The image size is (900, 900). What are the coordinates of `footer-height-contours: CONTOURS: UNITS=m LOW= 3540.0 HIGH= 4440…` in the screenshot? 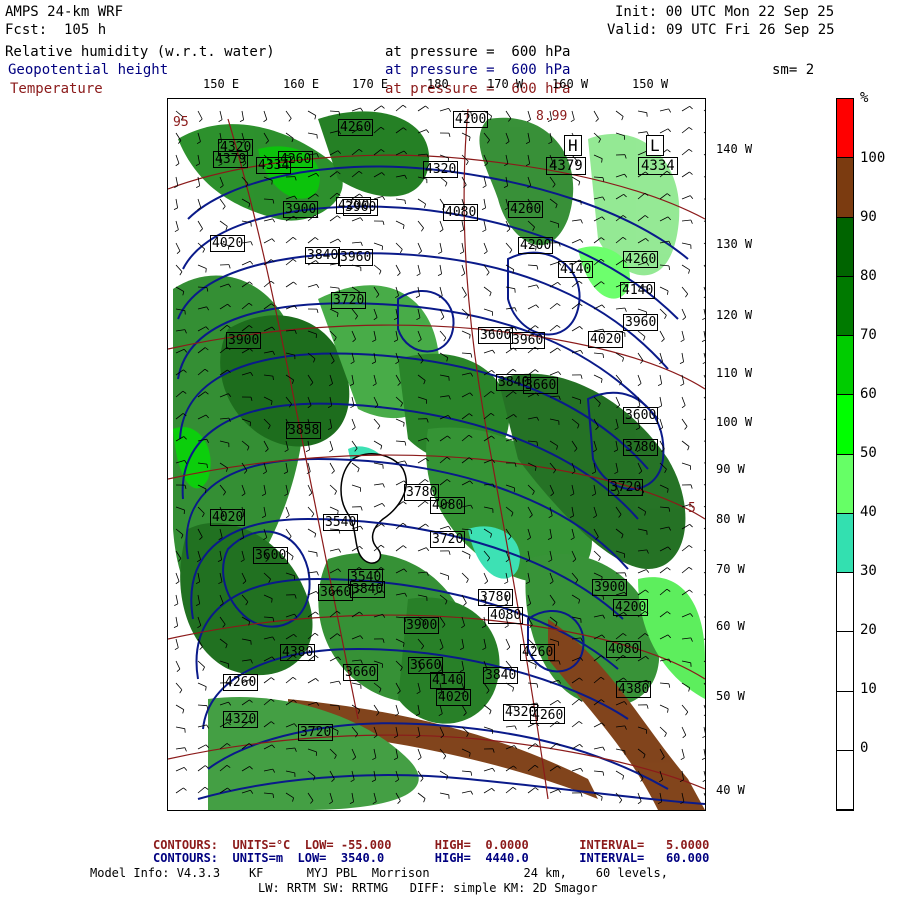 It's located at (431, 858).